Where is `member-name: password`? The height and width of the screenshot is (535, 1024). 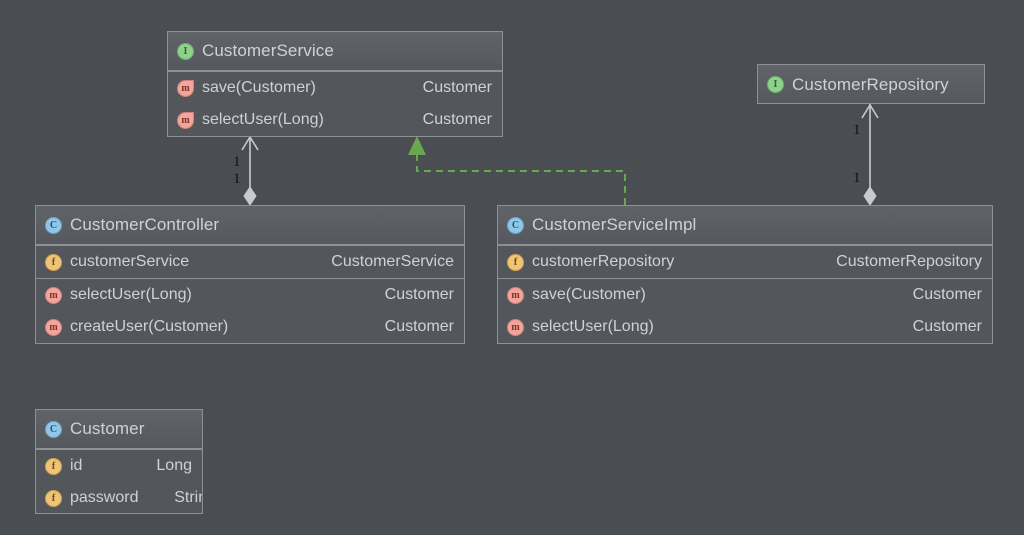
member-name: password is located at coordinates (104, 497).